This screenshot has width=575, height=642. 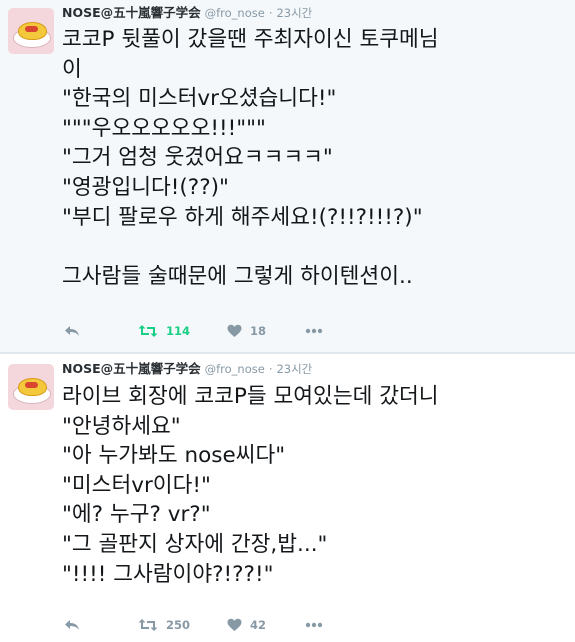 What do you see at coordinates (237, 276) in the screenshot?
I see `tweet-text-line: 그사람들 술때문에 그렇게 하이텐션이..` at bounding box center [237, 276].